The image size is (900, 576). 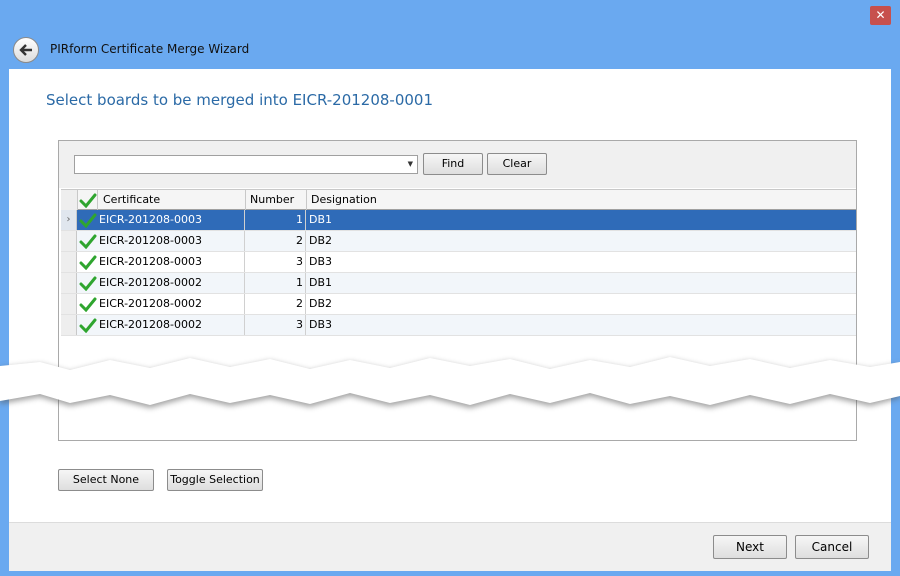 What do you see at coordinates (458, 325) in the screenshot?
I see `table-row: EICR-201208-0002 3 DB3` at bounding box center [458, 325].